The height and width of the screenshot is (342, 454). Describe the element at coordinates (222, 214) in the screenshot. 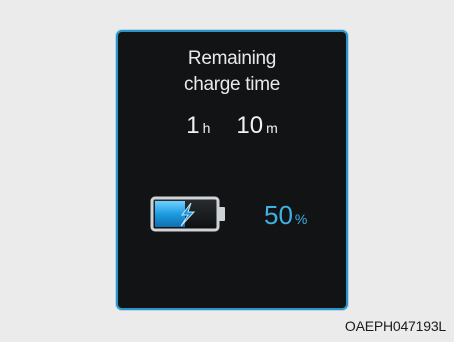

I see `battery-terminal` at that location.